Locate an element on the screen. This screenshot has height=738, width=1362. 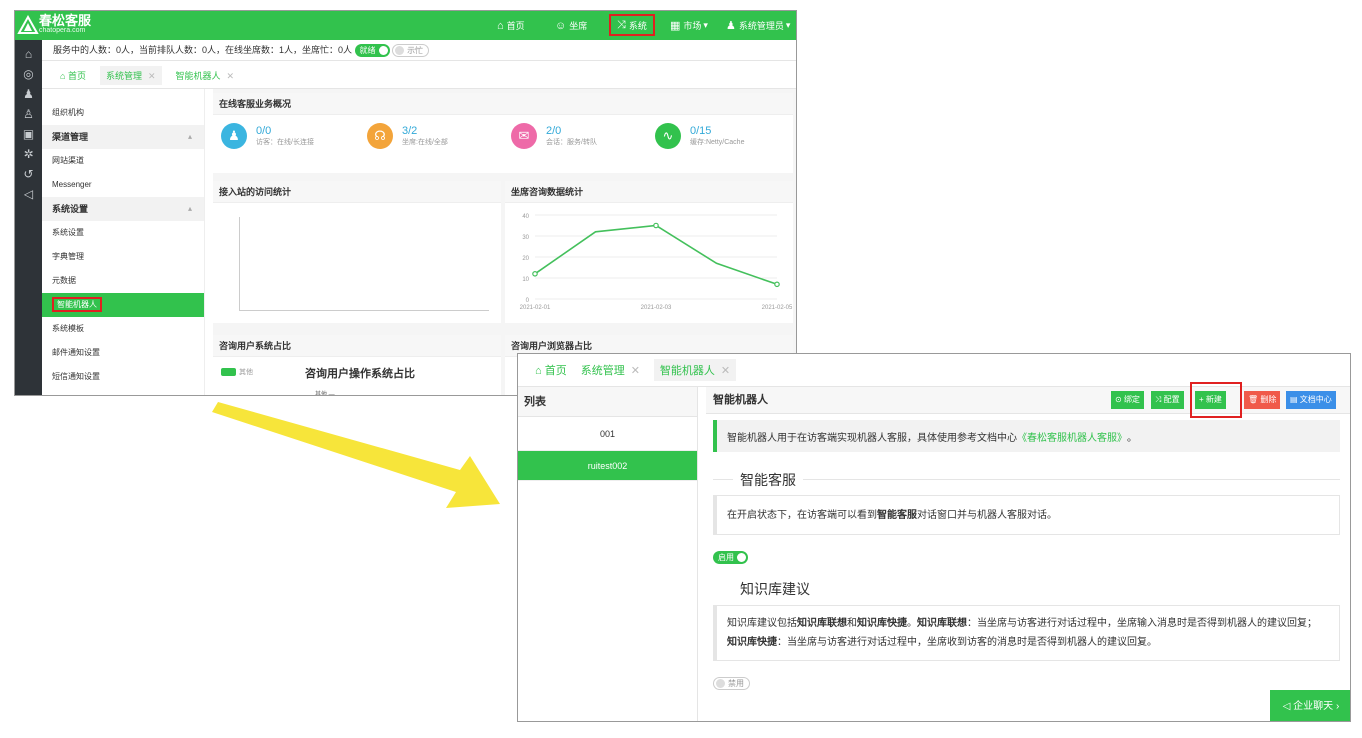
config-button: ⤨ 配置 is located at coordinates (1167, 400).